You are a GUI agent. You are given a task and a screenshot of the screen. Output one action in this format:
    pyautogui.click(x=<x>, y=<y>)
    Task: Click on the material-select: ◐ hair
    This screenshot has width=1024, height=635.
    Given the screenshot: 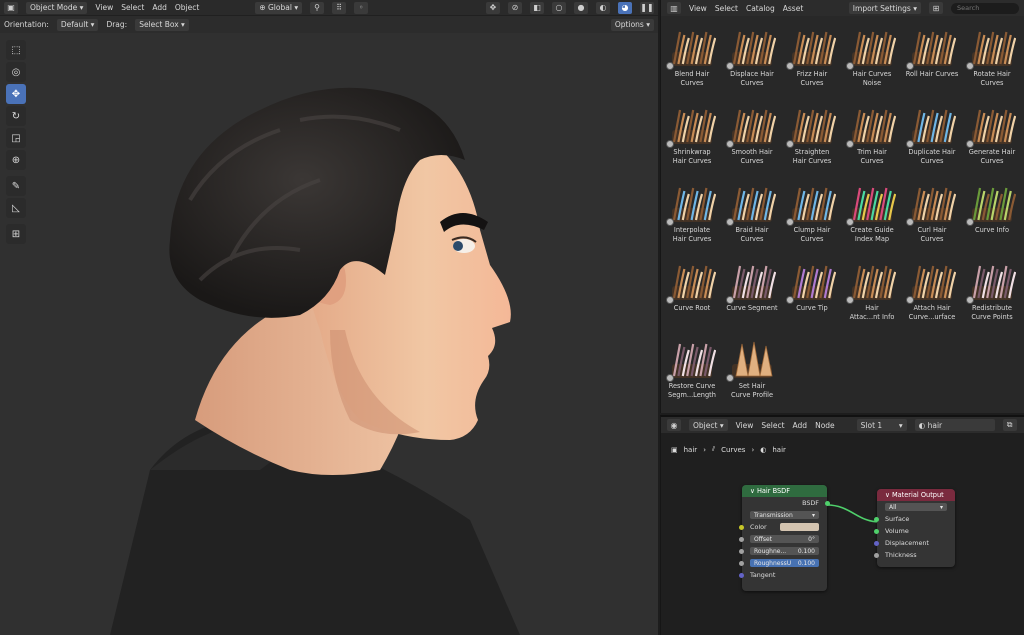 What is the action you would take?
    pyautogui.click(x=954, y=425)
    